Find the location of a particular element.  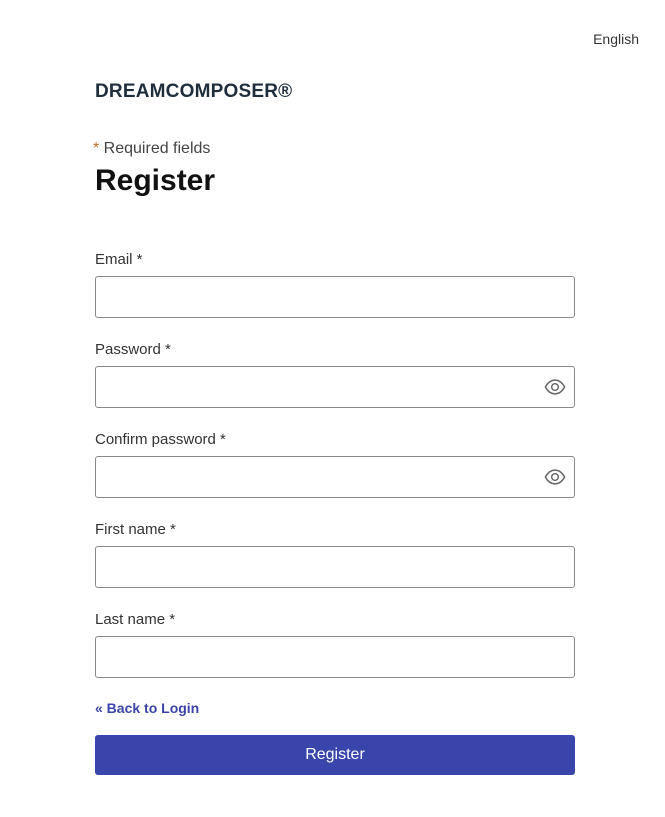

password-input-wrap is located at coordinates (335, 387).